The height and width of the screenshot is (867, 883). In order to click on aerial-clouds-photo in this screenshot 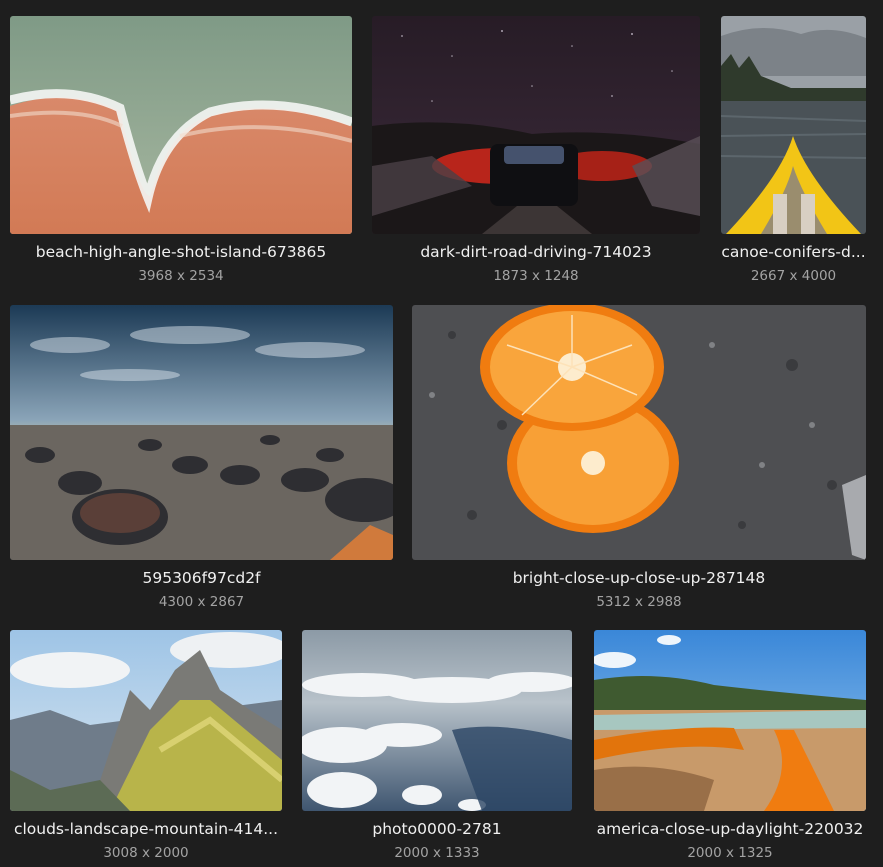, I will do `click(437, 720)`.